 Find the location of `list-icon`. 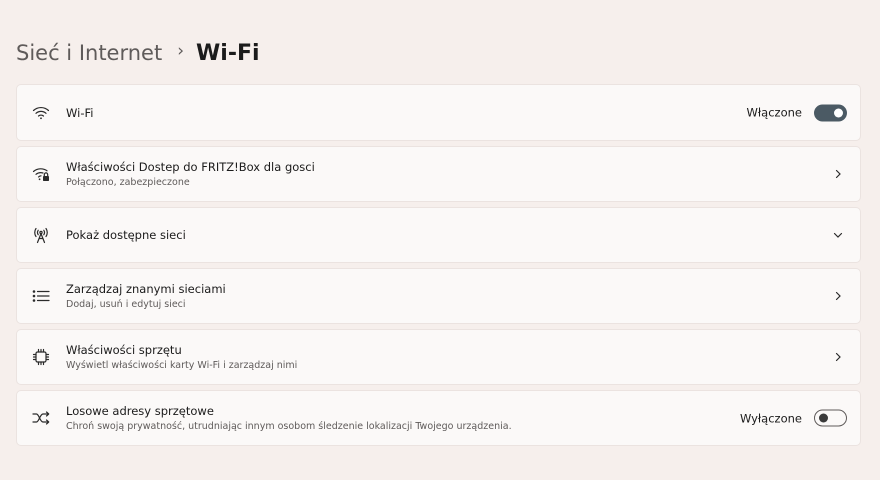

list-icon is located at coordinates (41, 296).